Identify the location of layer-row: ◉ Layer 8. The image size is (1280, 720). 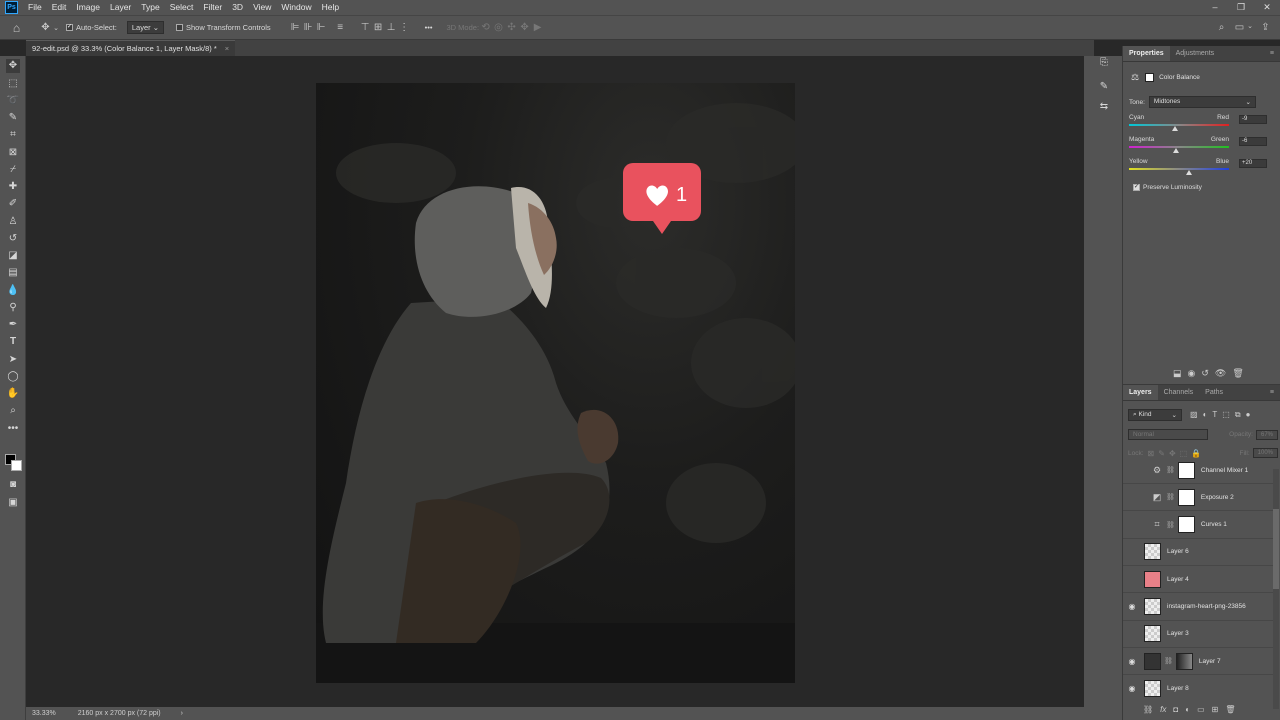
(1198, 687).